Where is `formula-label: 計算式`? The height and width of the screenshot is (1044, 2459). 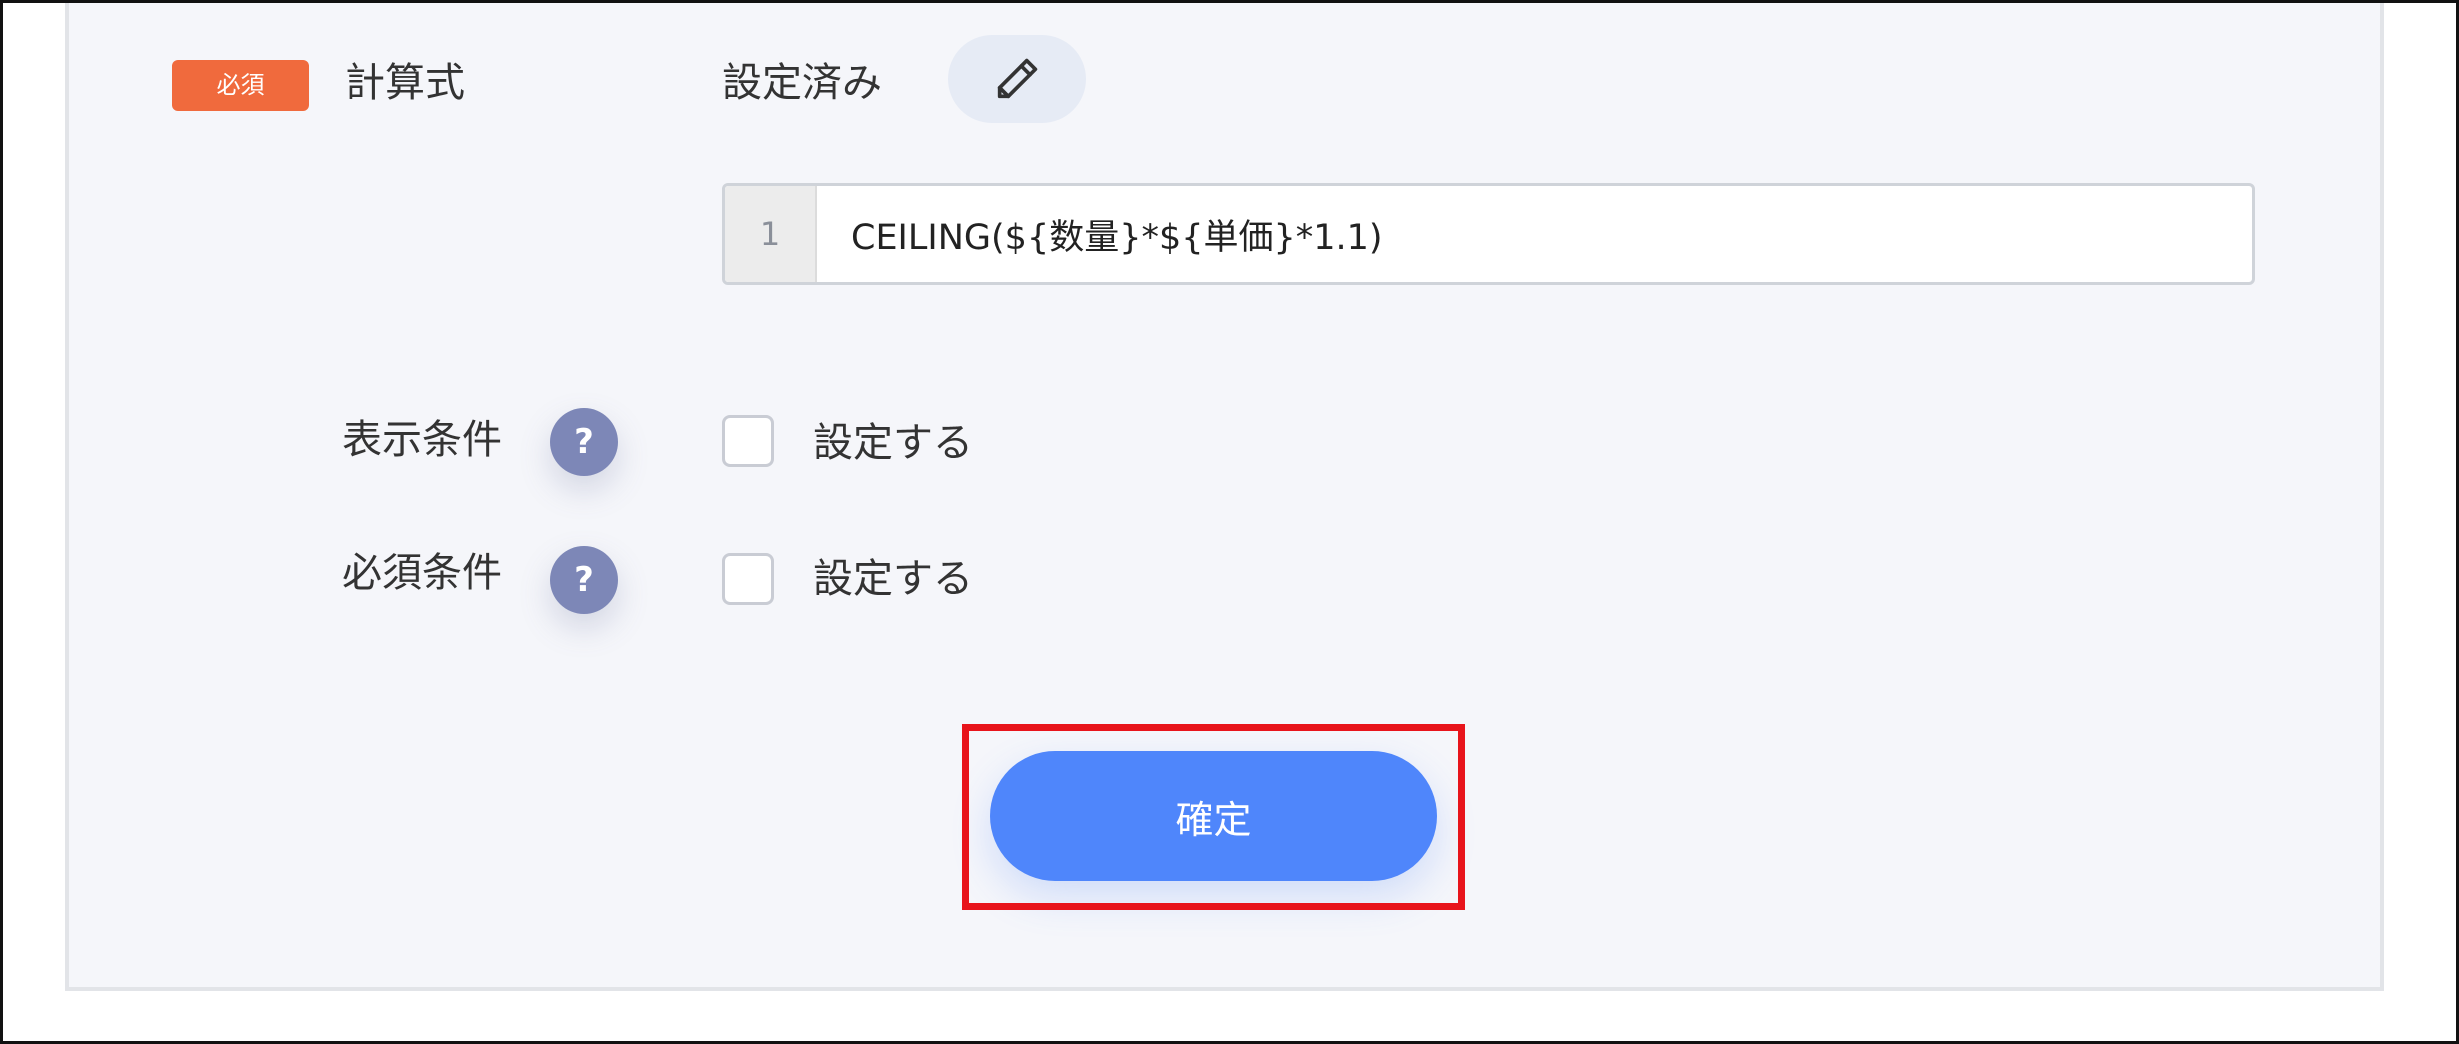 formula-label: 計算式 is located at coordinates (405, 83).